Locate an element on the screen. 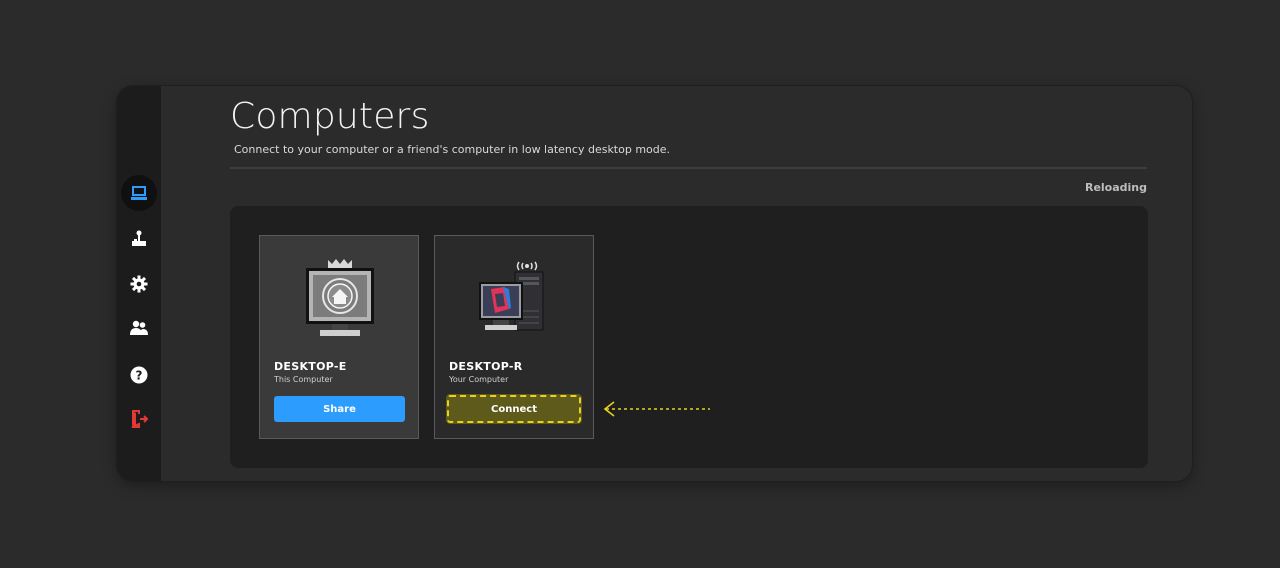 The image size is (1280, 568). divider is located at coordinates (688, 168).